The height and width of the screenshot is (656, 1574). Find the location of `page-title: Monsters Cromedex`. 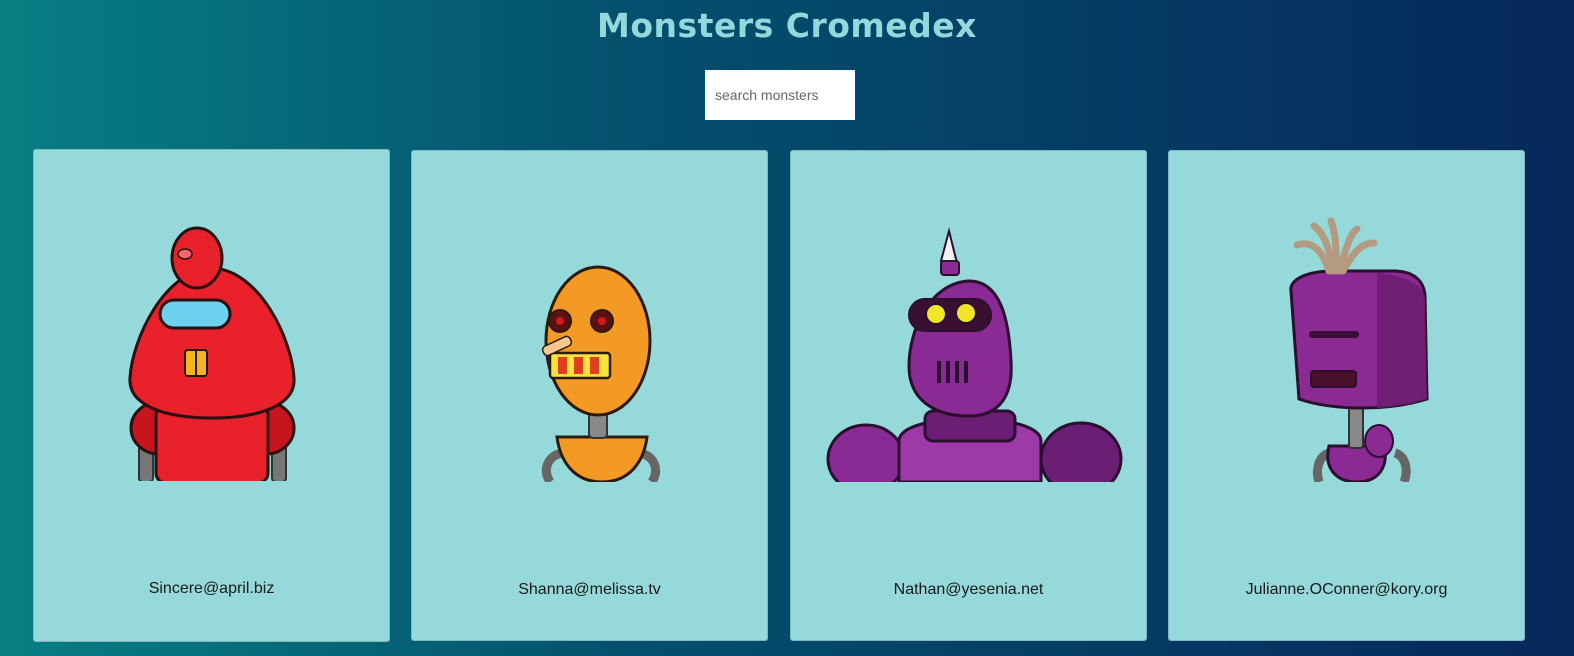

page-title: Monsters Cromedex is located at coordinates (787, 25).